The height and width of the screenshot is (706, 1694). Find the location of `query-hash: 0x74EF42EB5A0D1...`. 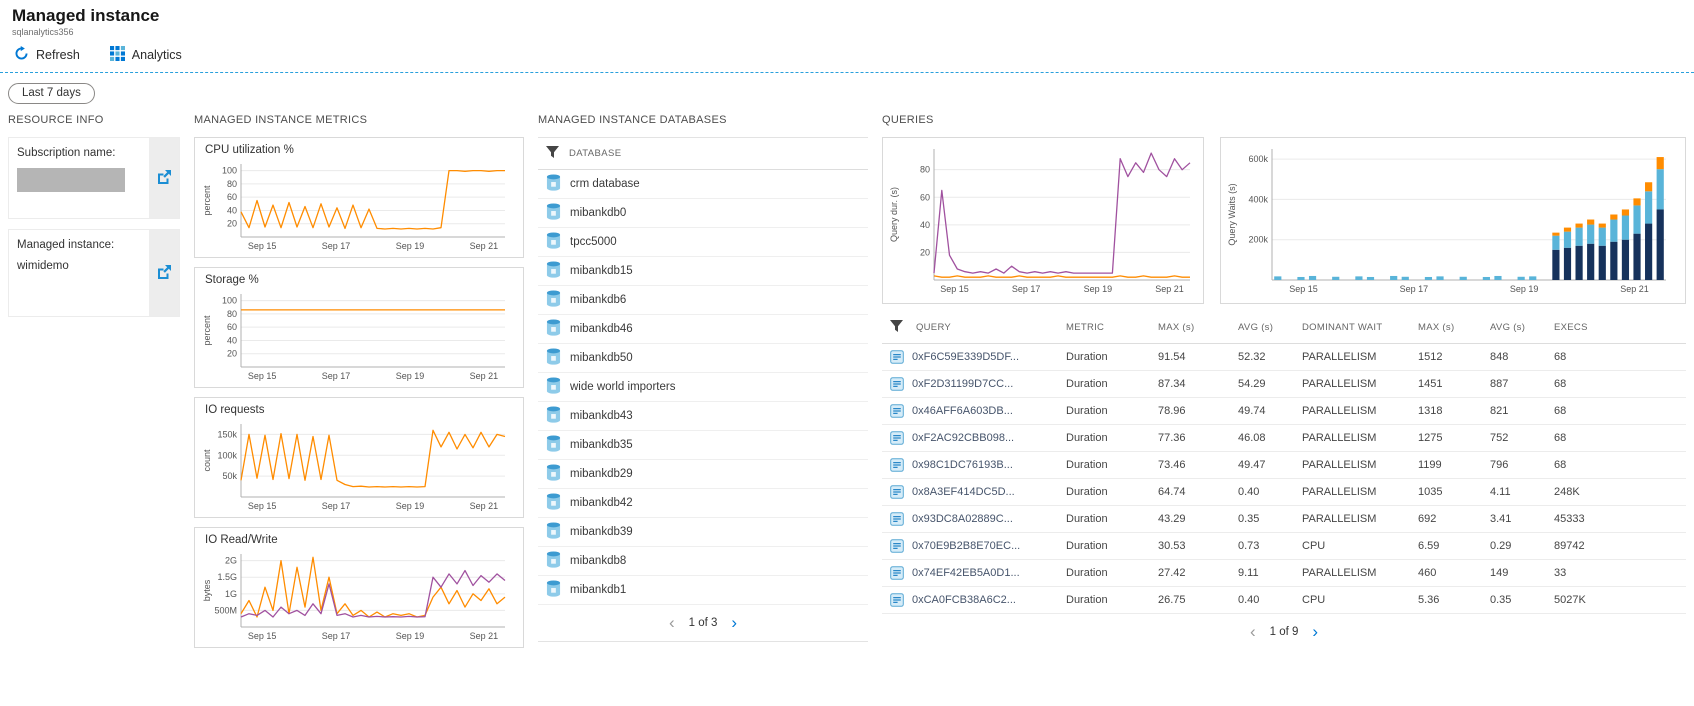

query-hash: 0x74EF42EB5A0D1... is located at coordinates (966, 572).